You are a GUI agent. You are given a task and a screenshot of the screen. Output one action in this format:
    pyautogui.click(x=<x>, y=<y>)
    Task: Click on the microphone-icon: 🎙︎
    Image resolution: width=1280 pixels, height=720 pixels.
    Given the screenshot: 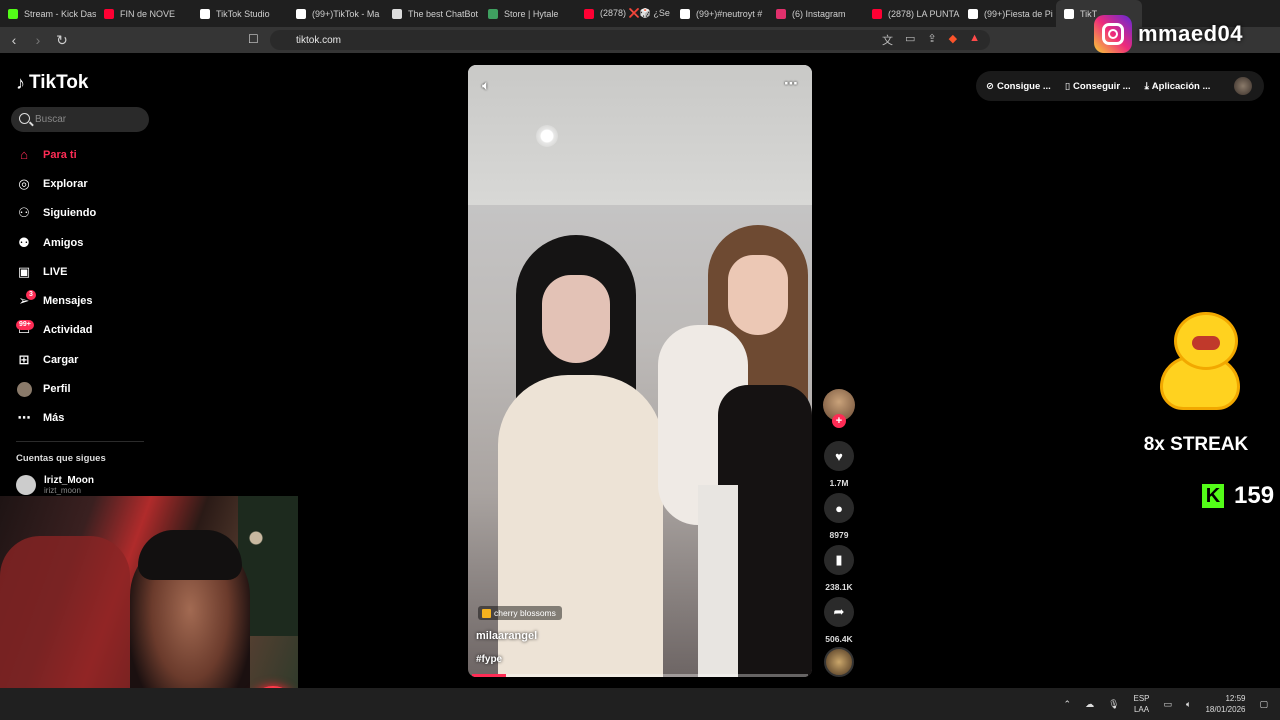 What is the action you would take?
    pyautogui.click(x=1113, y=704)
    